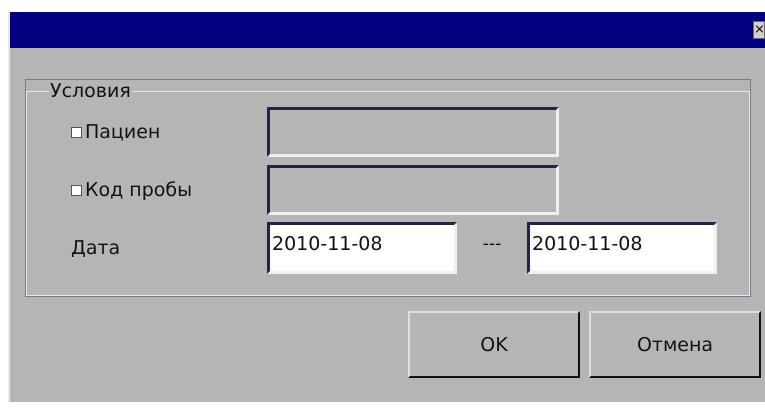 The image size is (765, 410). Describe the element at coordinates (494, 344) in the screenshot. I see `dialog-button: OK` at that location.